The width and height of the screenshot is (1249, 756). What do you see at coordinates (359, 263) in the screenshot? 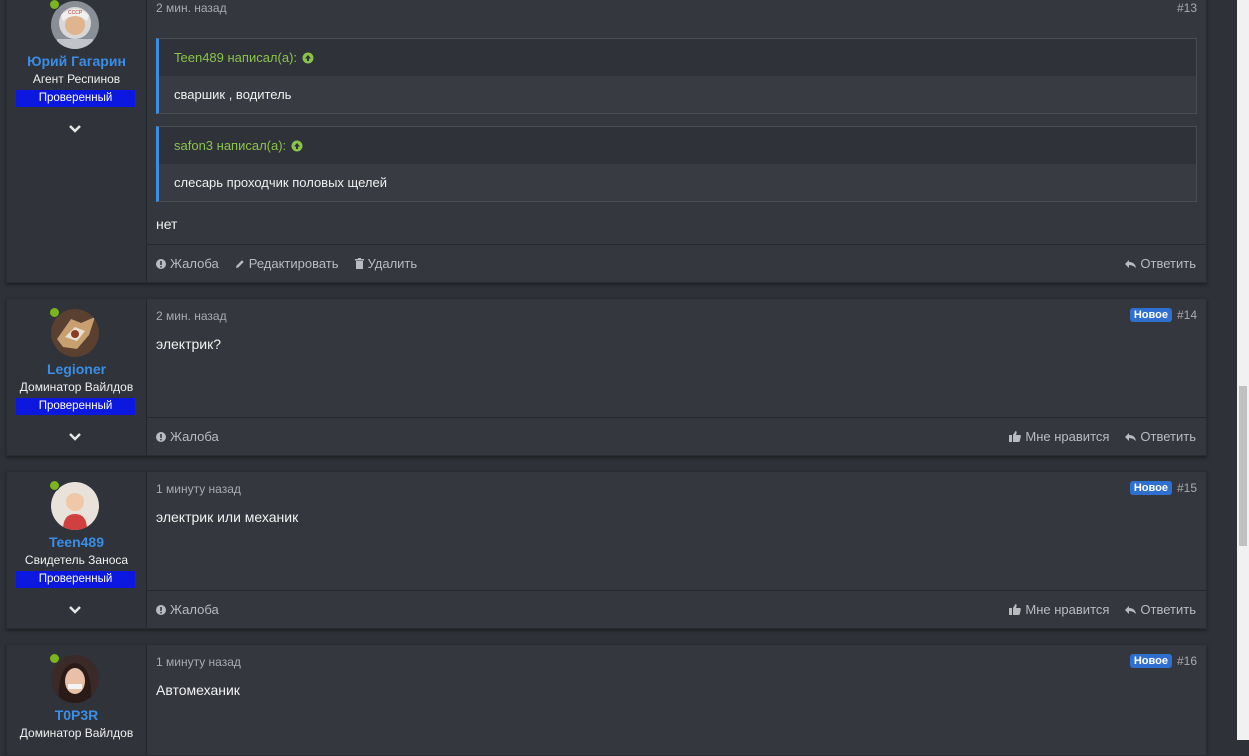
I see `trash-icon` at bounding box center [359, 263].